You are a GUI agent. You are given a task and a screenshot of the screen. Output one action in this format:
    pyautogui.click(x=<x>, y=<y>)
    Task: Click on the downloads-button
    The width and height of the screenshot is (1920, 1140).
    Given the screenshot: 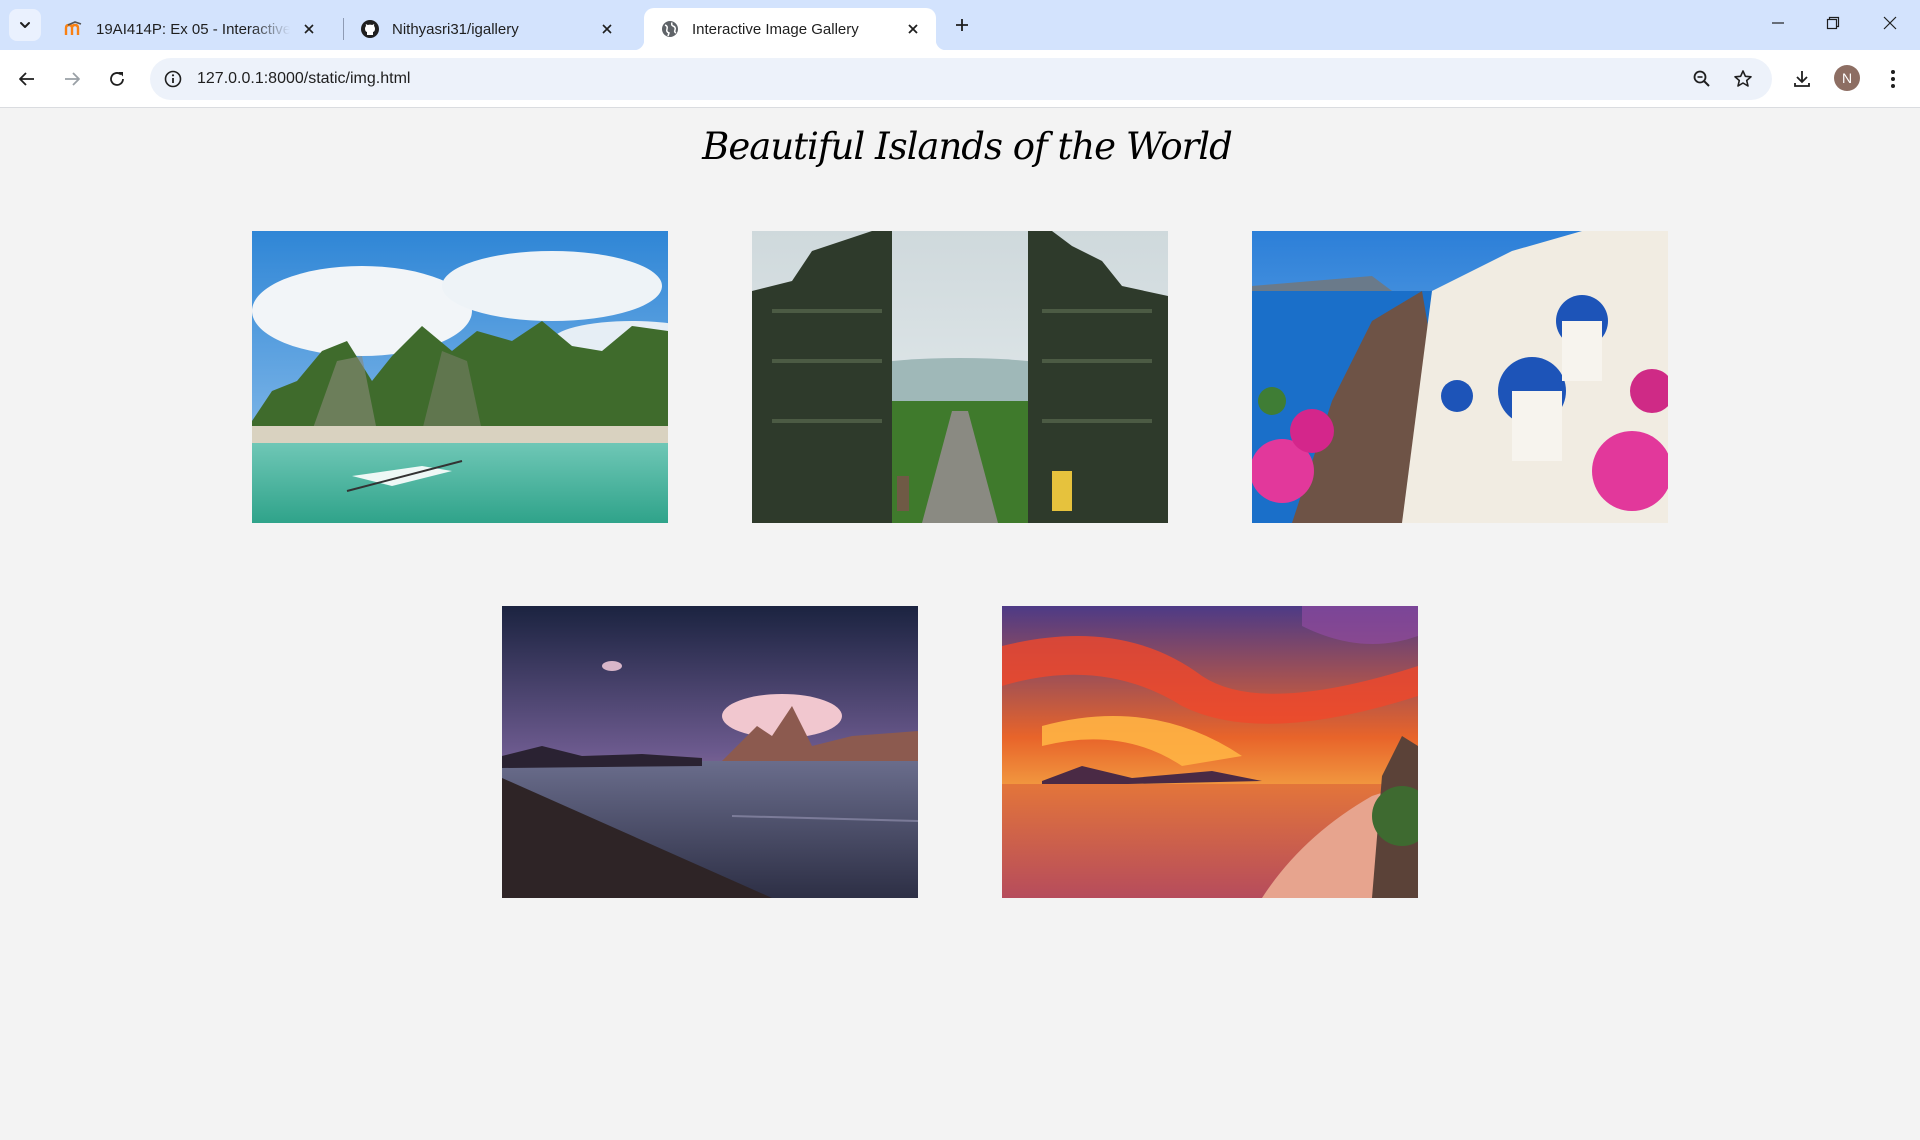 What is the action you would take?
    pyautogui.click(x=1802, y=79)
    